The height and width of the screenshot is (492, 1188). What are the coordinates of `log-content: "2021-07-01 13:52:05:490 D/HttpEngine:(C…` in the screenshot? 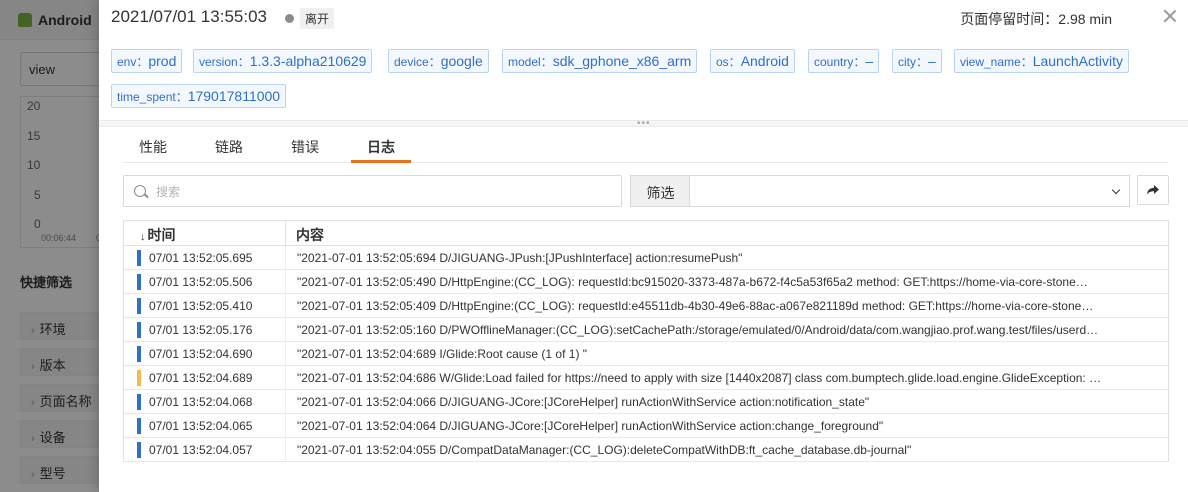 It's located at (692, 282).